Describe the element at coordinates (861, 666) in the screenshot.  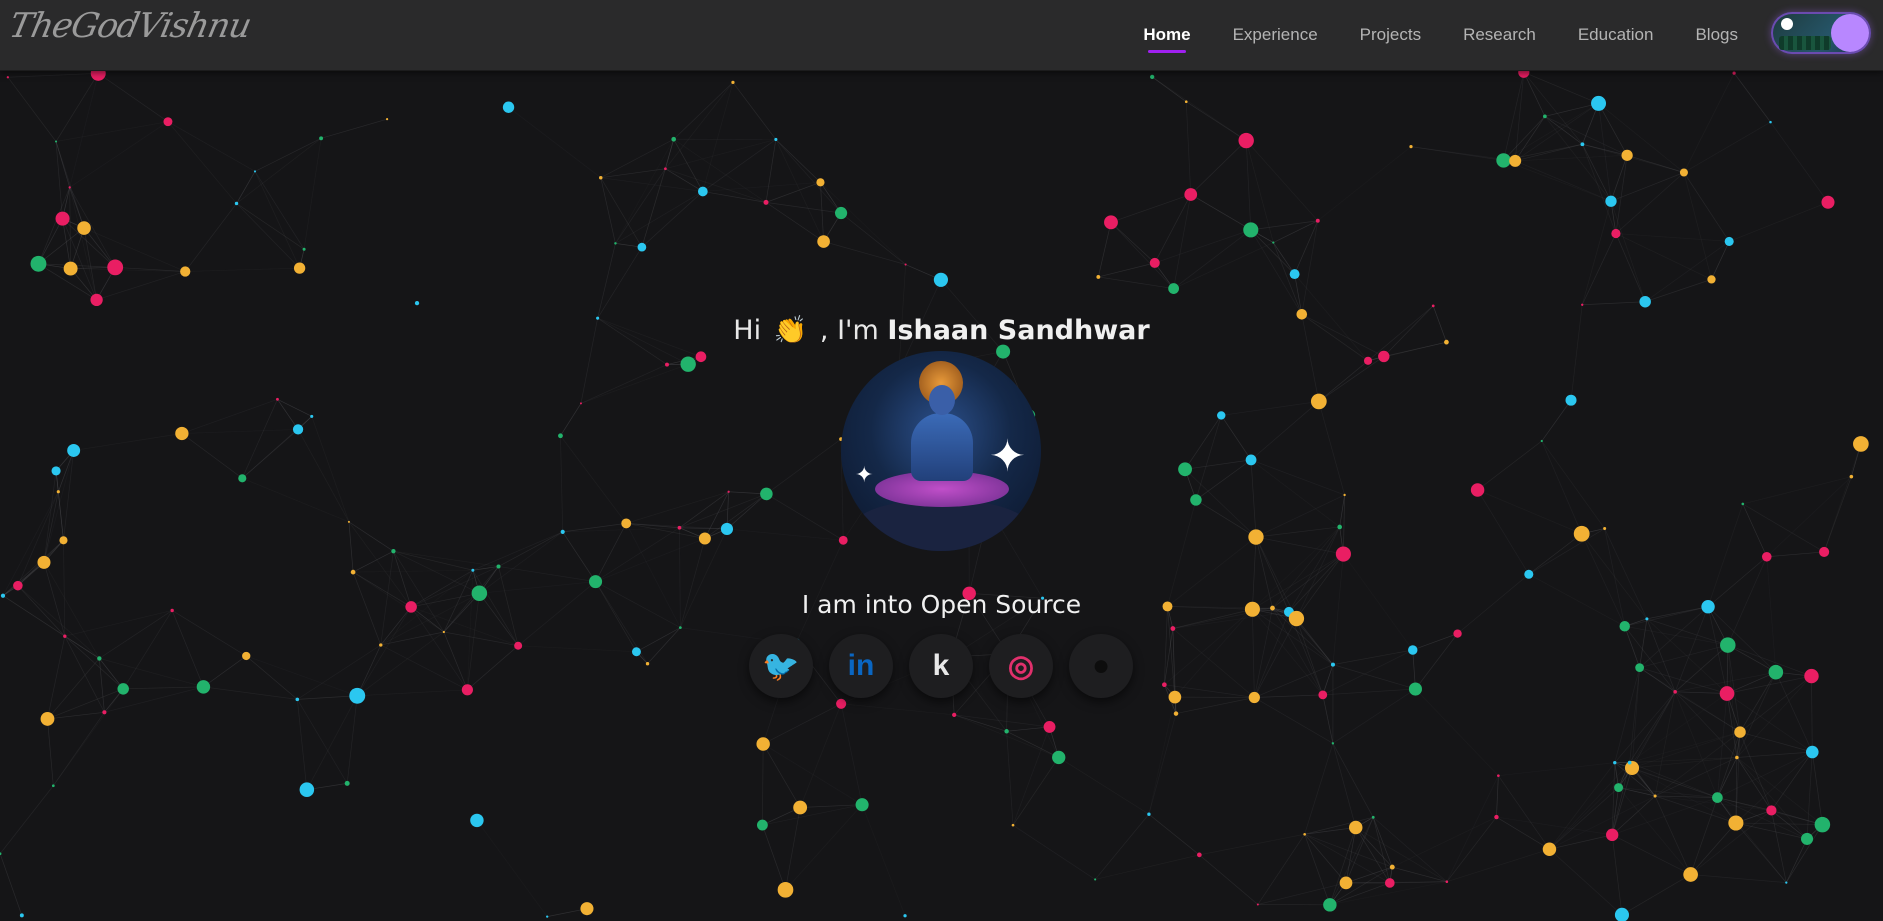
I see `linkedin-link: in` at that location.